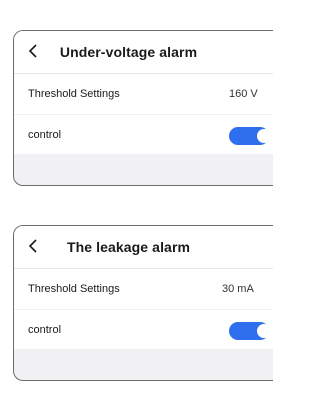 This screenshot has width=320, height=393. Describe the element at coordinates (143, 94) in the screenshot. I see `threshold-settings-row: Threshold Settings 160 V` at that location.